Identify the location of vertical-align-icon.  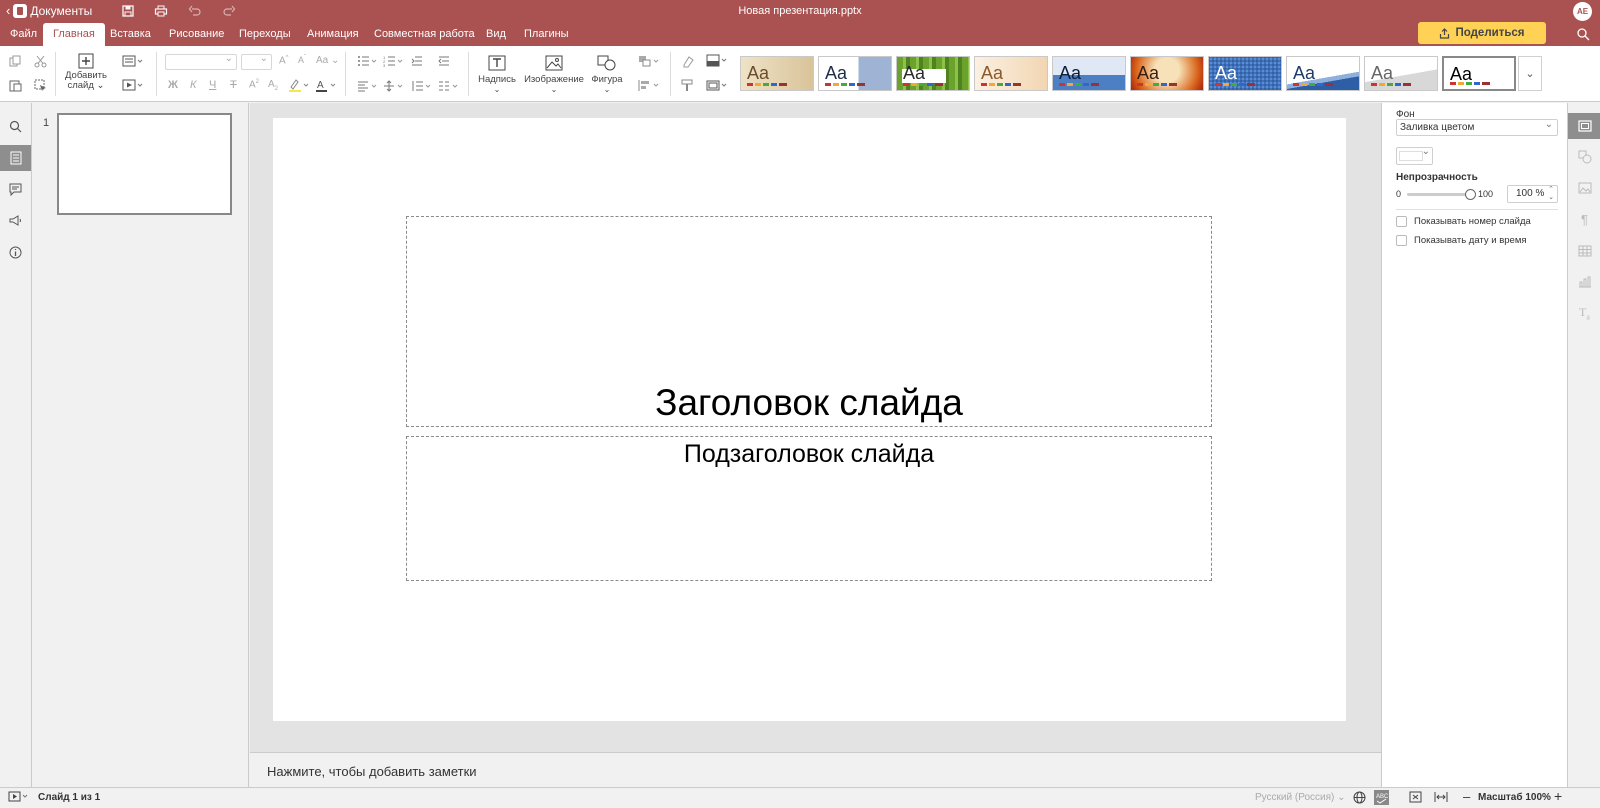
(394, 86).